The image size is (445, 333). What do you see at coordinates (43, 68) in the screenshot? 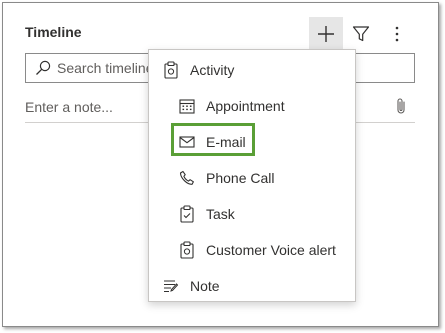
I see `search-icon` at bounding box center [43, 68].